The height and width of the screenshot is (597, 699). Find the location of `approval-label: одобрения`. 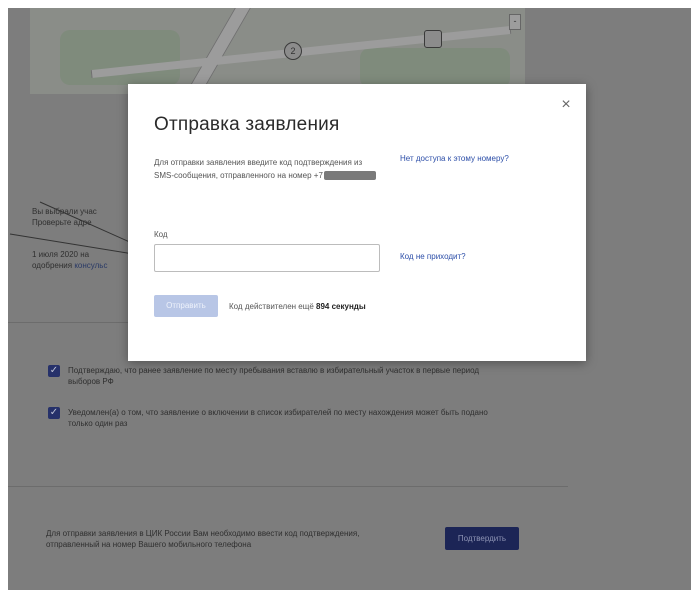

approval-label: одобрения is located at coordinates (52, 265).